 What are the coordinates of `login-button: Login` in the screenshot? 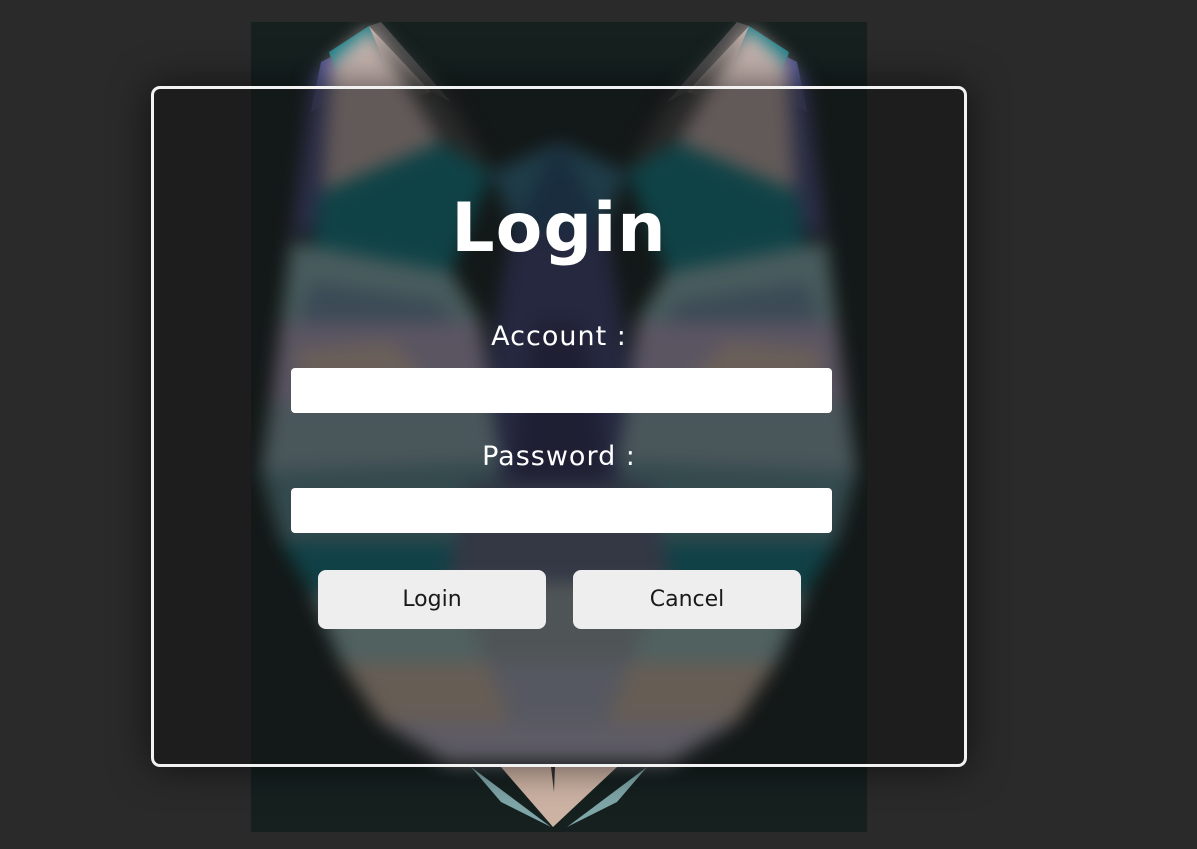 It's located at (432, 599).